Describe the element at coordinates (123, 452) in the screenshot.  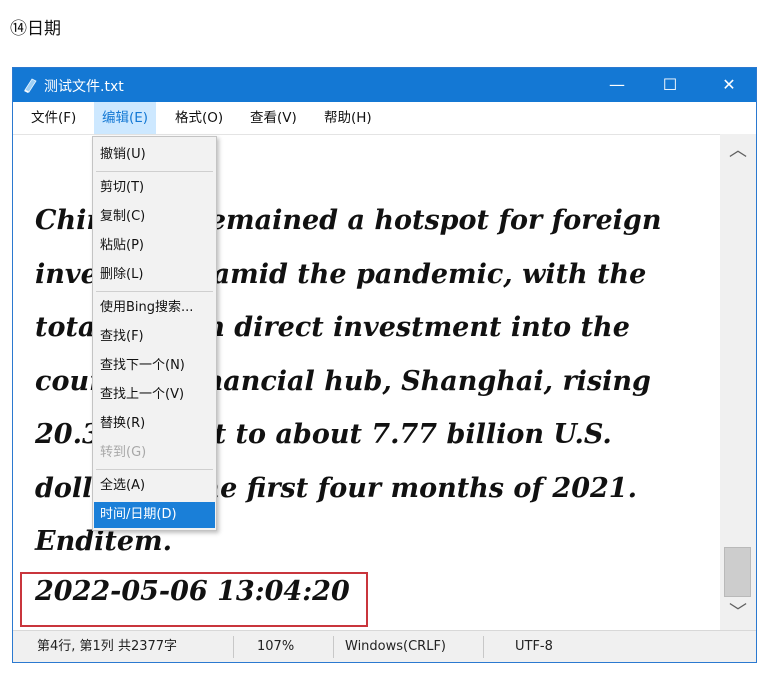
I see `menu-item-goto: 转到(G)` at that location.